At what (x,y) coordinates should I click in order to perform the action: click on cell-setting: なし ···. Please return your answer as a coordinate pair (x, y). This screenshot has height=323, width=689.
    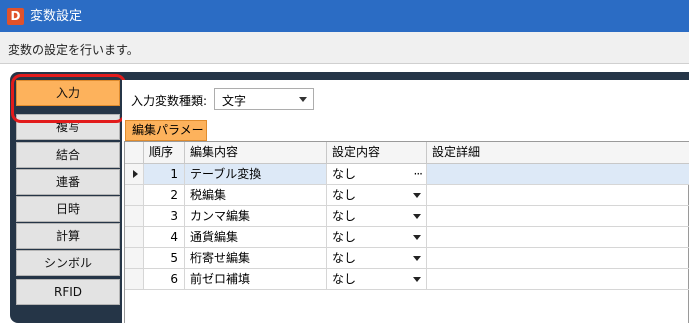
    Looking at the image, I should click on (377, 174).